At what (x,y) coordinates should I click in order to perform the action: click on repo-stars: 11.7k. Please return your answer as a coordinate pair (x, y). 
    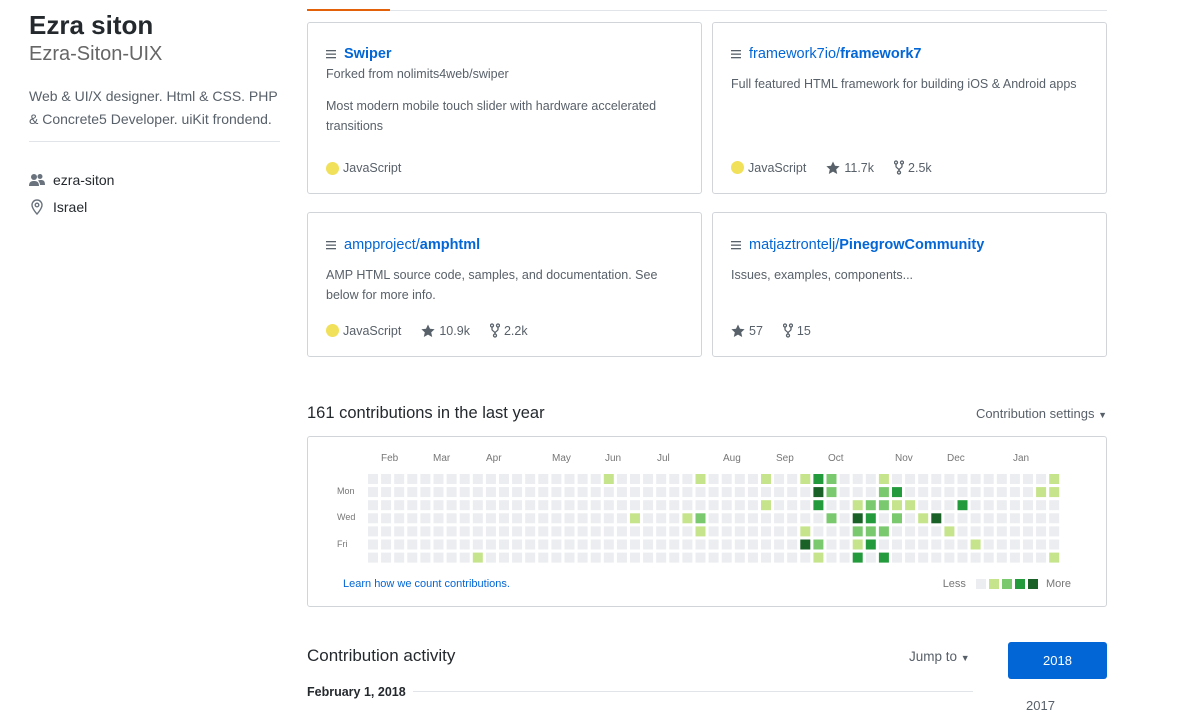
    Looking at the image, I should click on (850, 168).